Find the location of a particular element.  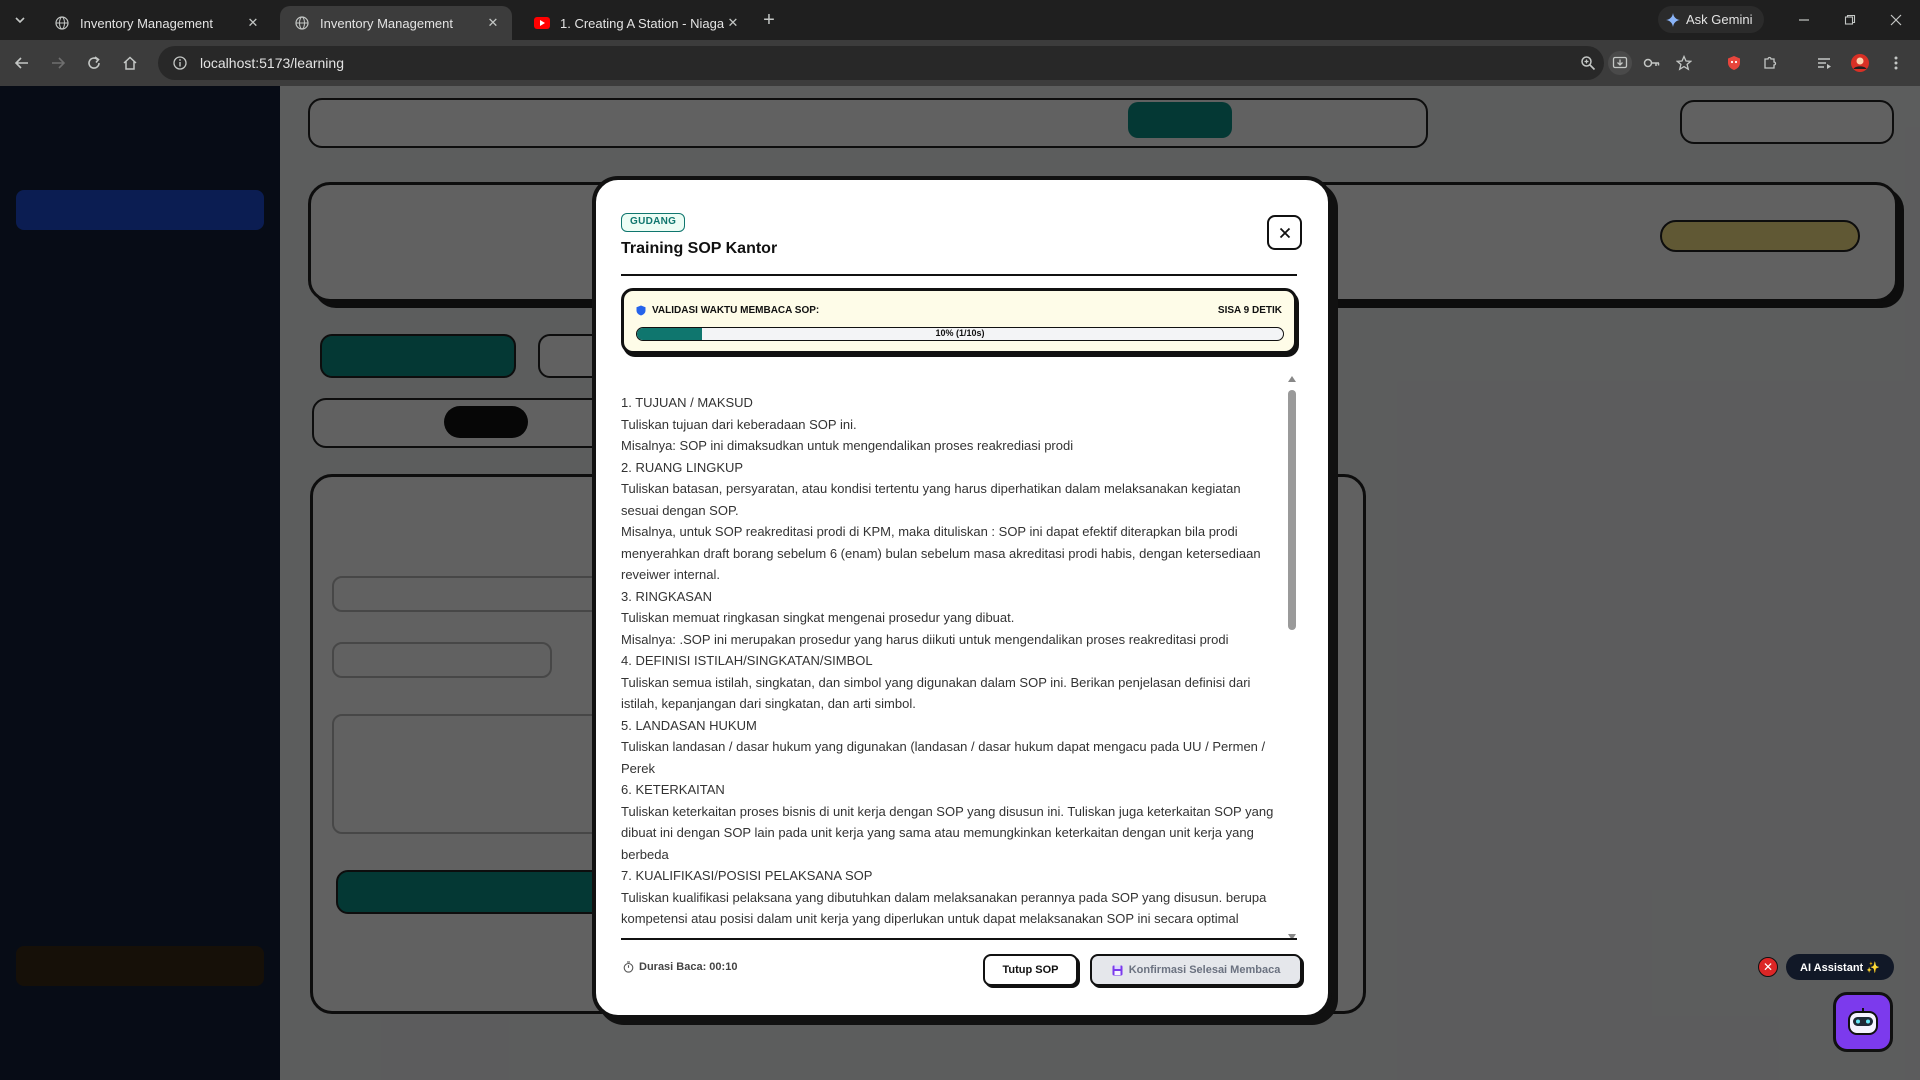

scroll-up-arrow-icon is located at coordinates (1292, 379).